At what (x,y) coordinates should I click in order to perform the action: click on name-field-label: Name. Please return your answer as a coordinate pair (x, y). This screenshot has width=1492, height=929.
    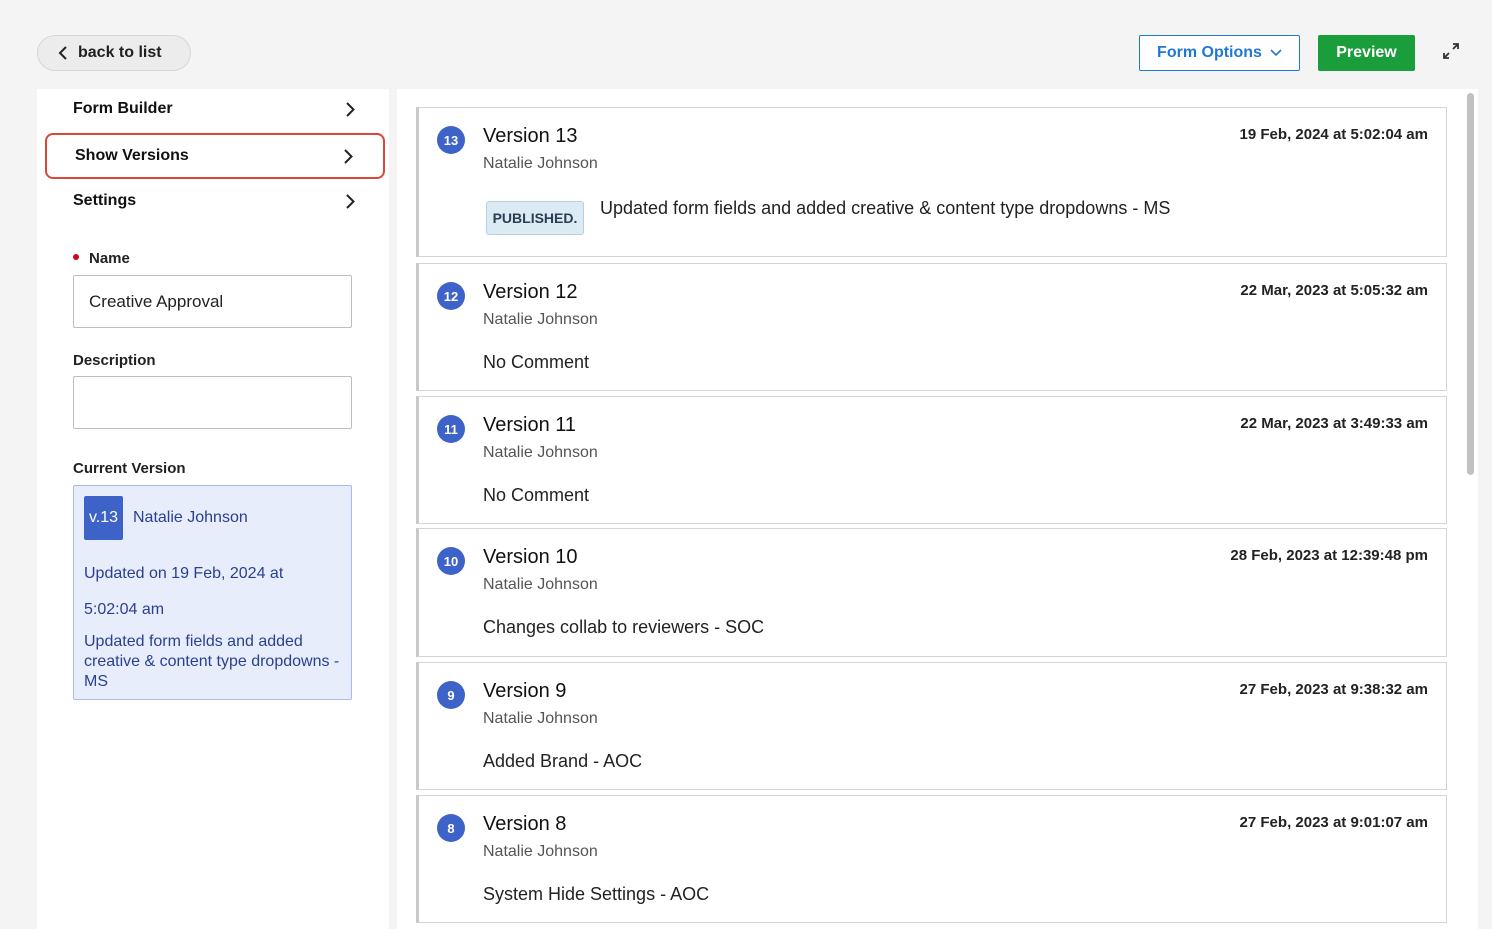
    Looking at the image, I should click on (101, 258).